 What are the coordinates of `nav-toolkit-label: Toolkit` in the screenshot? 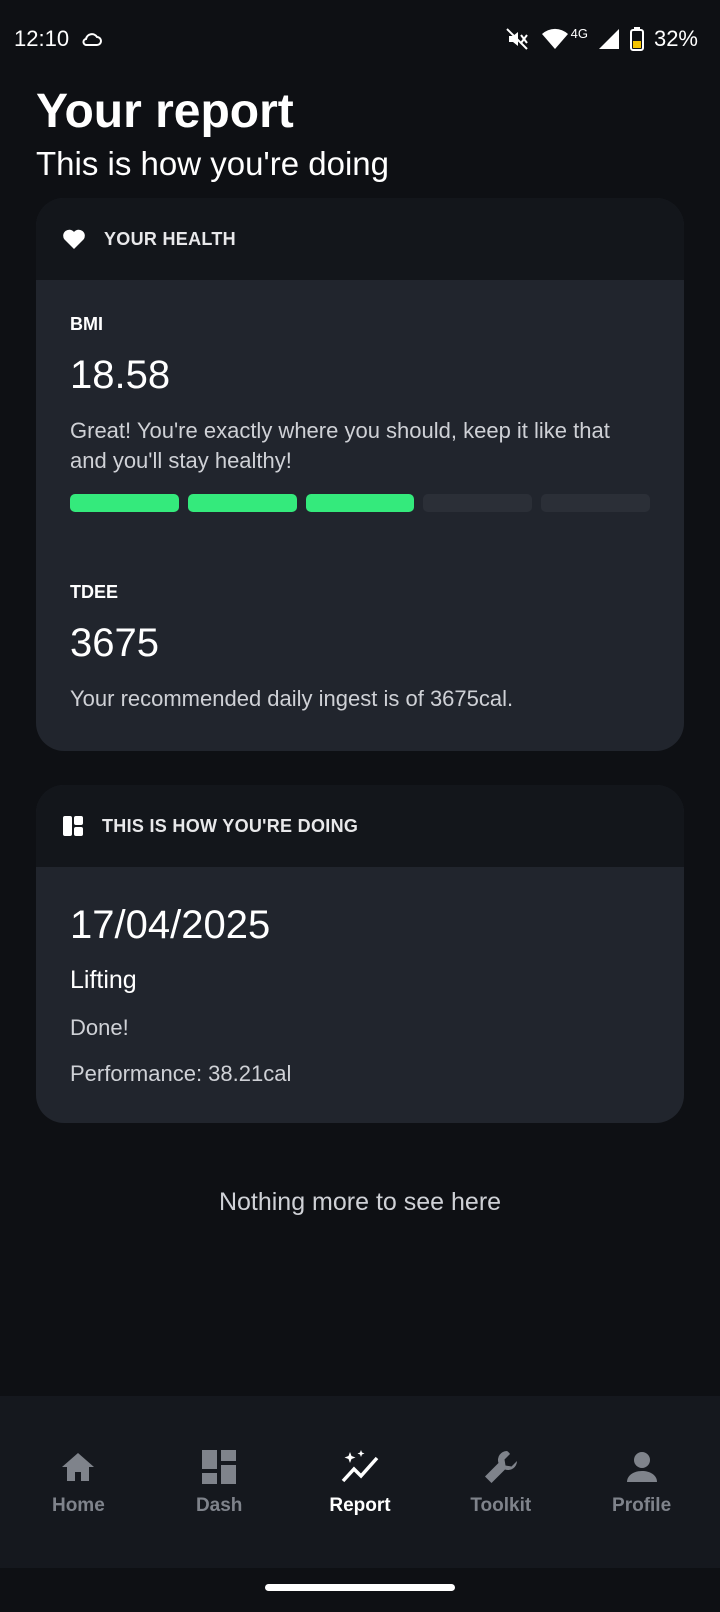 It's located at (501, 1505).